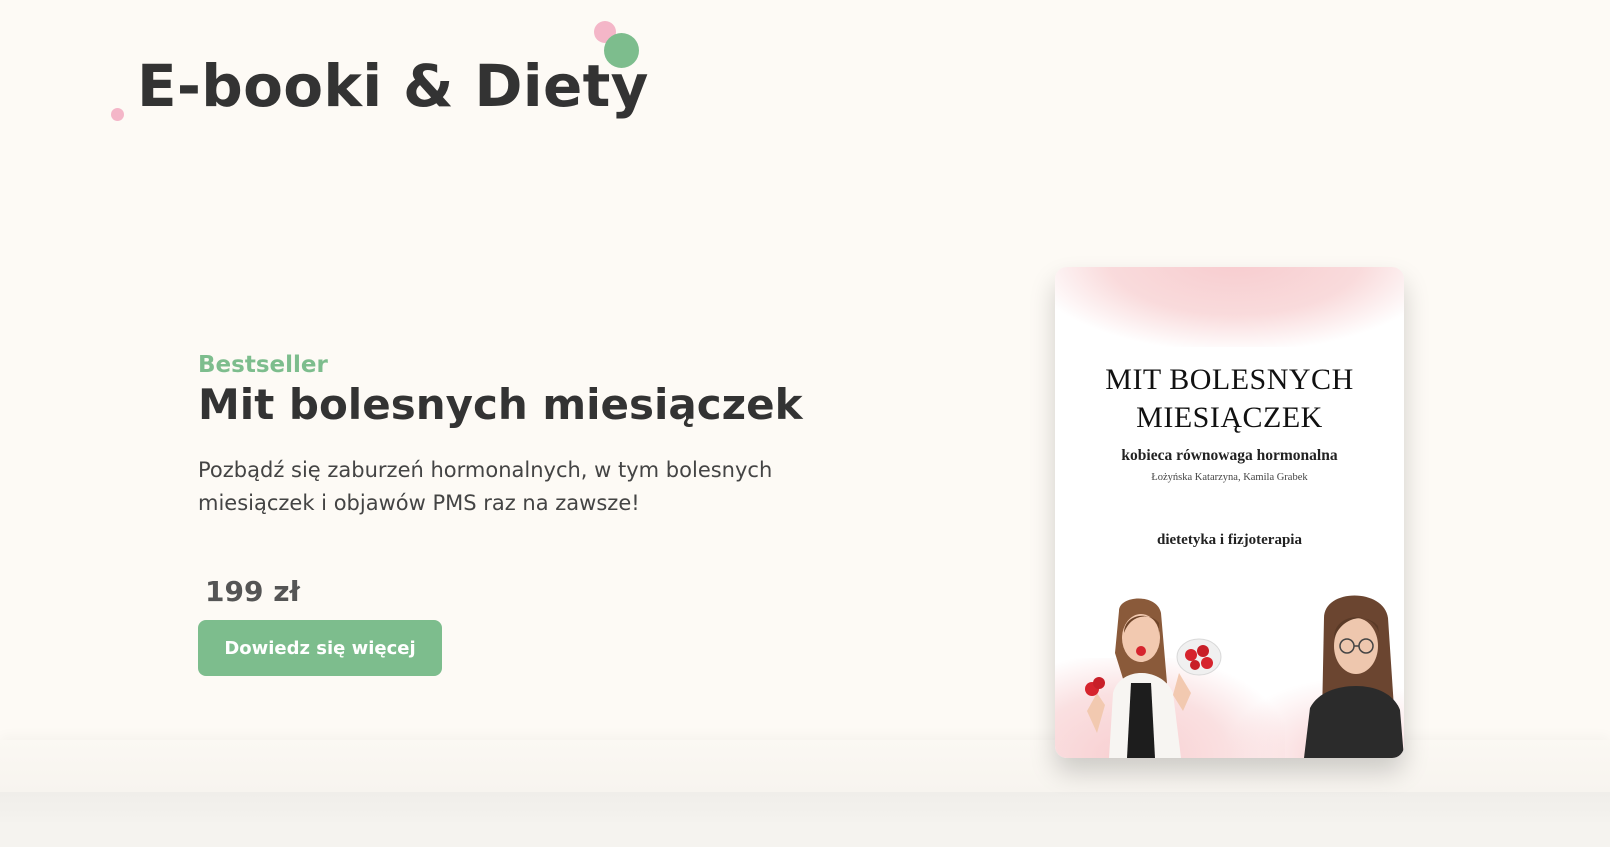 The height and width of the screenshot is (847, 1610). I want to click on product-price: 199 zł, so click(252, 591).